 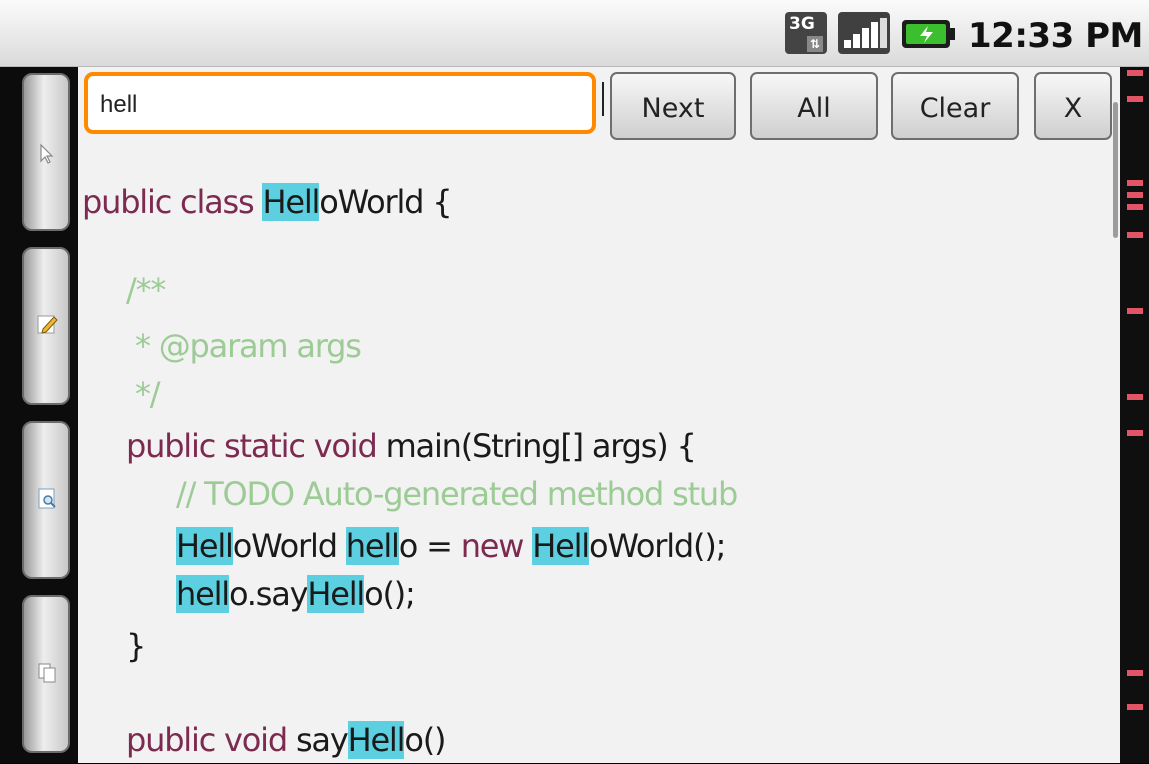 What do you see at coordinates (673, 106) in the screenshot?
I see `next-button: Next` at bounding box center [673, 106].